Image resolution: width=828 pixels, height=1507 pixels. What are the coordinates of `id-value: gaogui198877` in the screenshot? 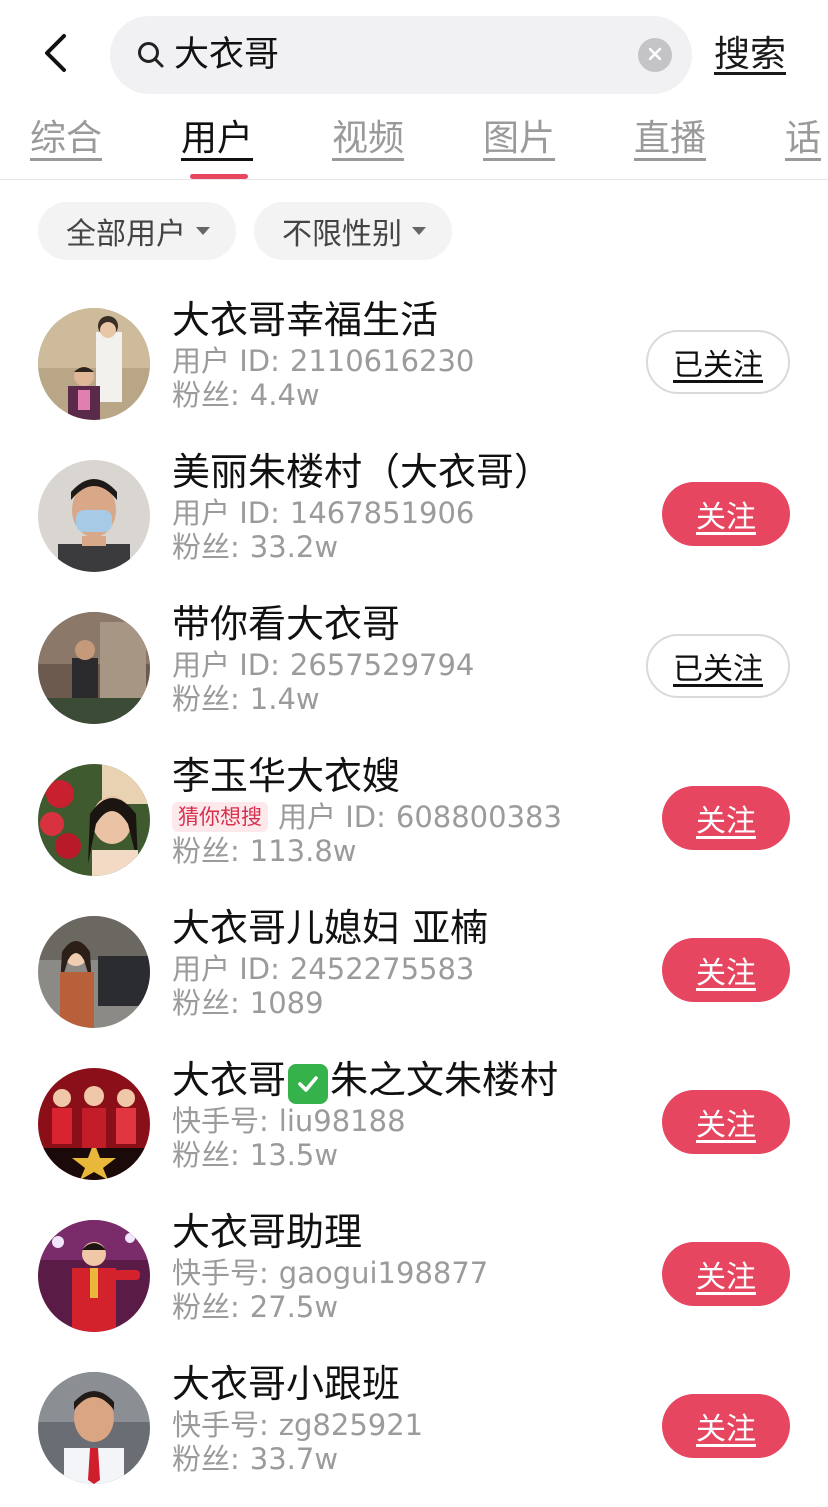 It's located at (383, 1273).